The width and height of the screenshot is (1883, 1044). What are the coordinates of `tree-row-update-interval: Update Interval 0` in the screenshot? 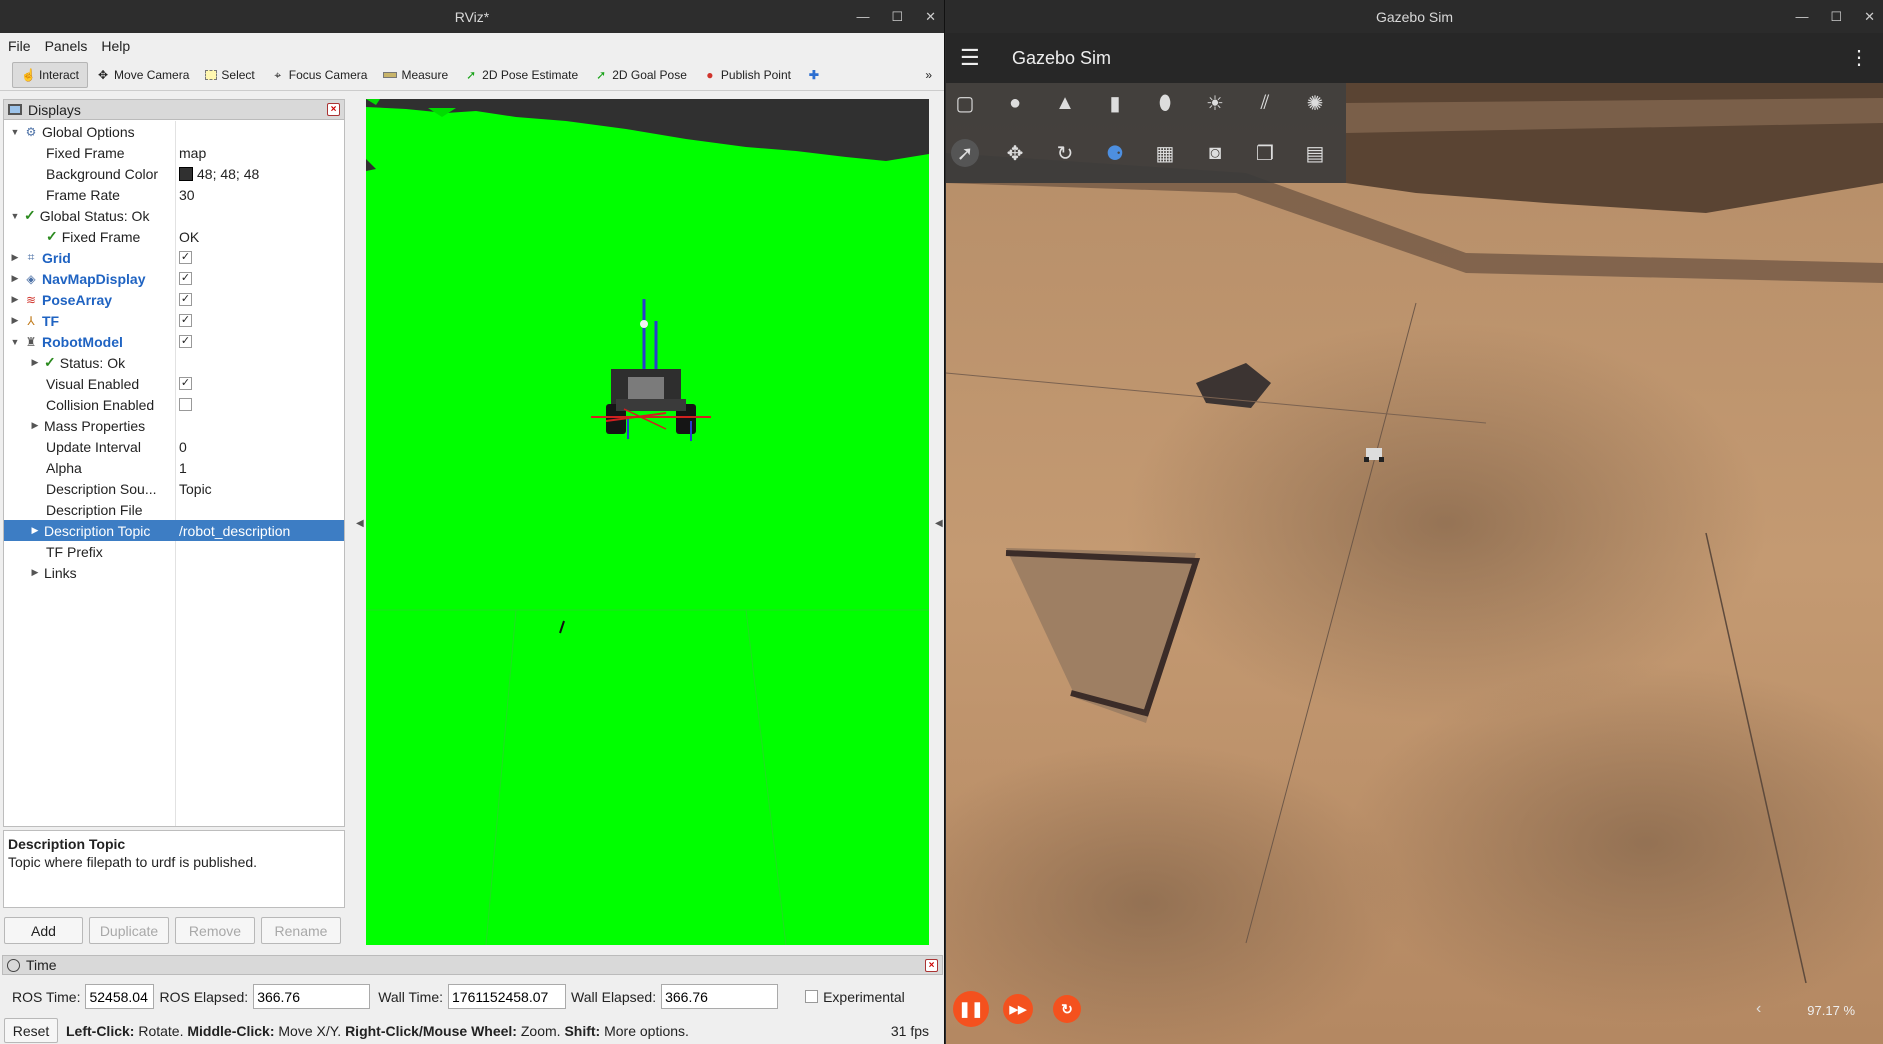 It's located at (174, 446).